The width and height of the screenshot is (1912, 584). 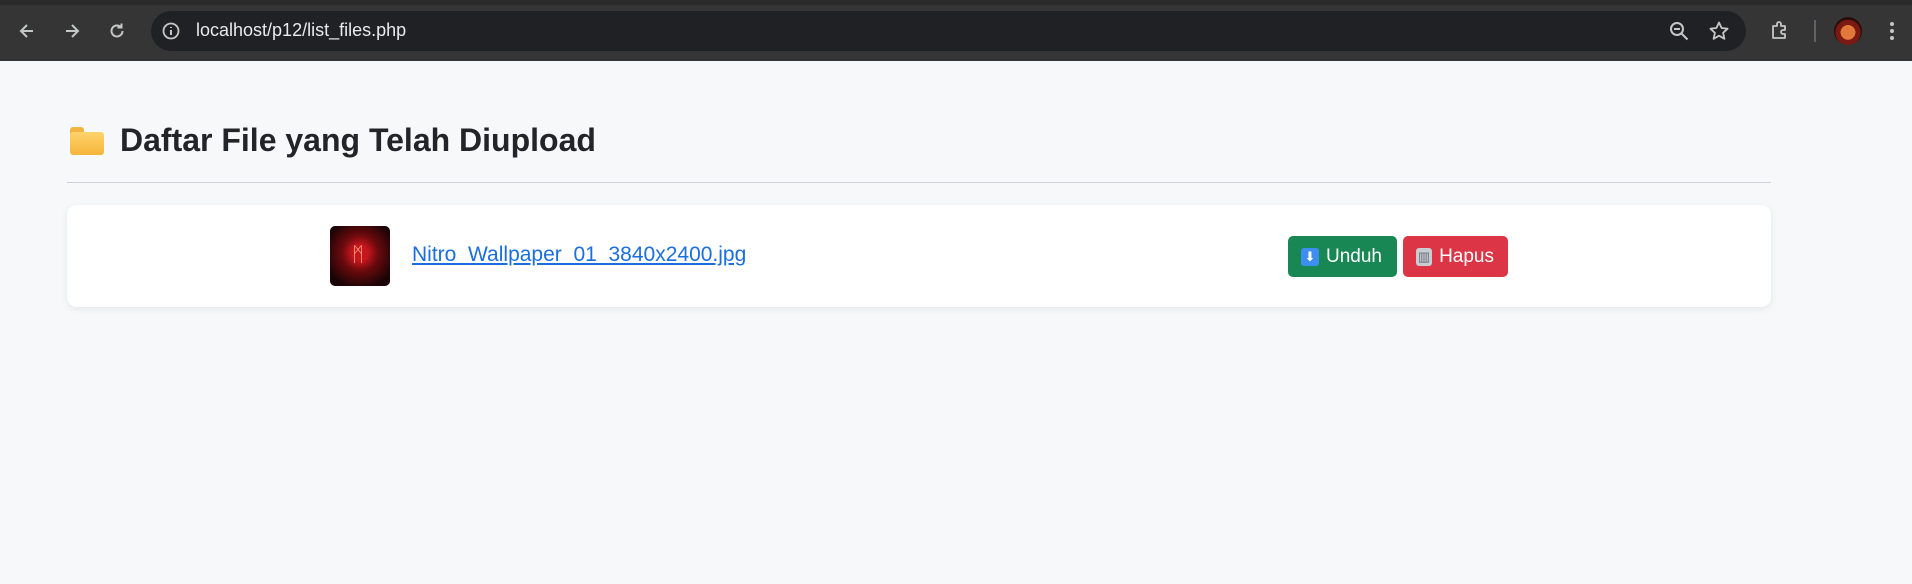 I want to click on browser-toolbar: localhost/p12/list_files.php, so click(x=956, y=30).